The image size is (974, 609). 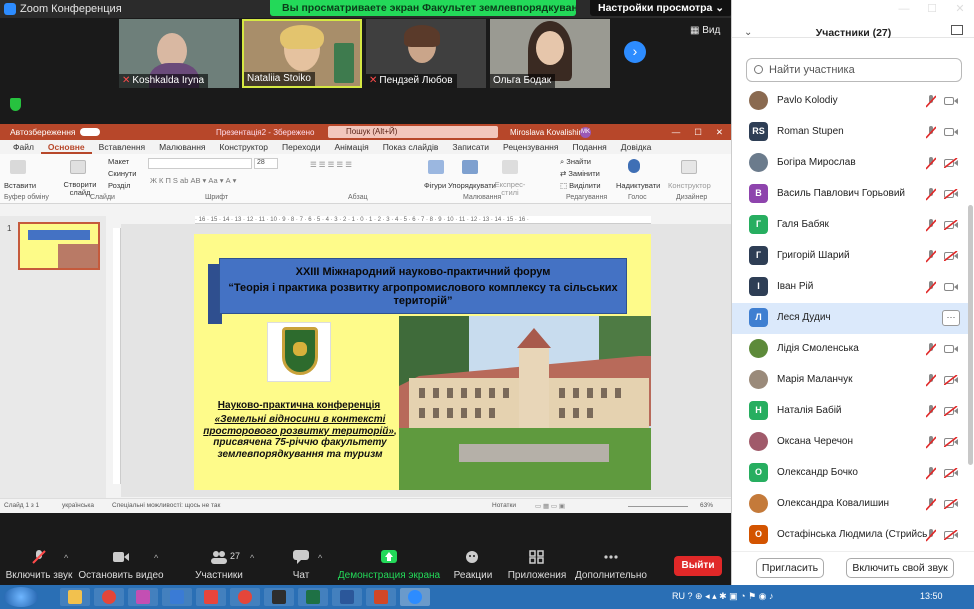 I want to click on font-size-box: 28, so click(x=266, y=163).